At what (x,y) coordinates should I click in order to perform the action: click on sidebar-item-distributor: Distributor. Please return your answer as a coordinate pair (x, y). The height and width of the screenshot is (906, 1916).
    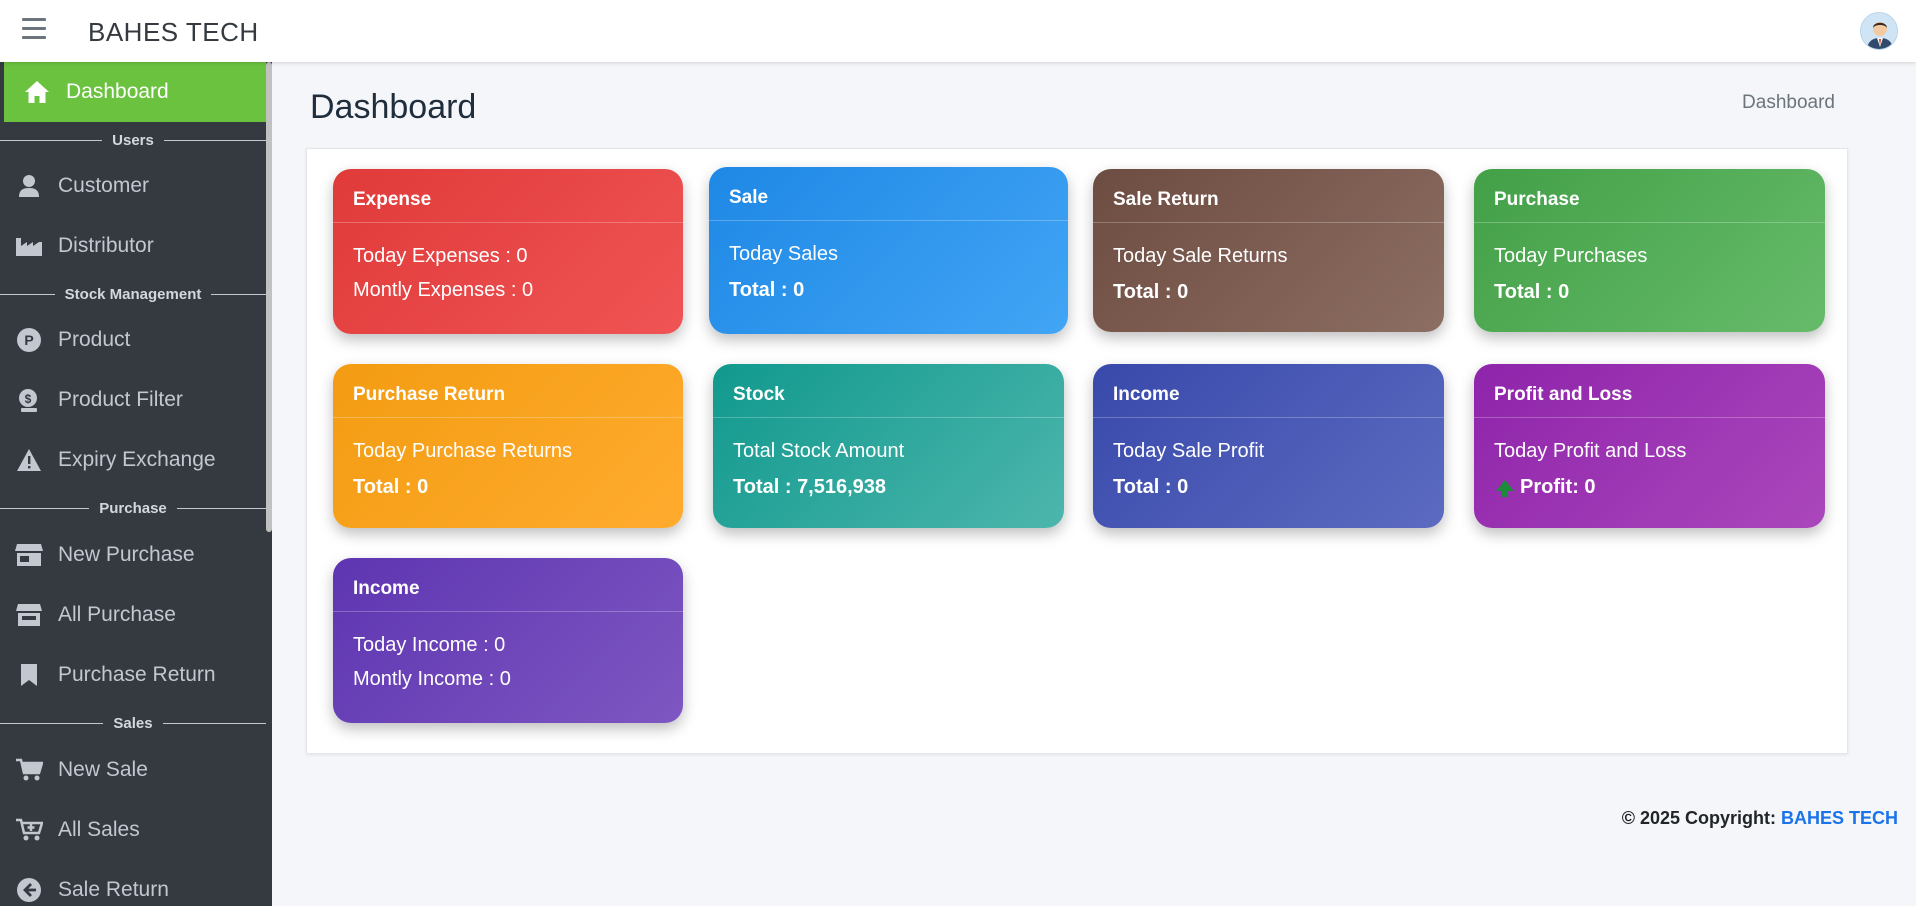
    Looking at the image, I should click on (133, 246).